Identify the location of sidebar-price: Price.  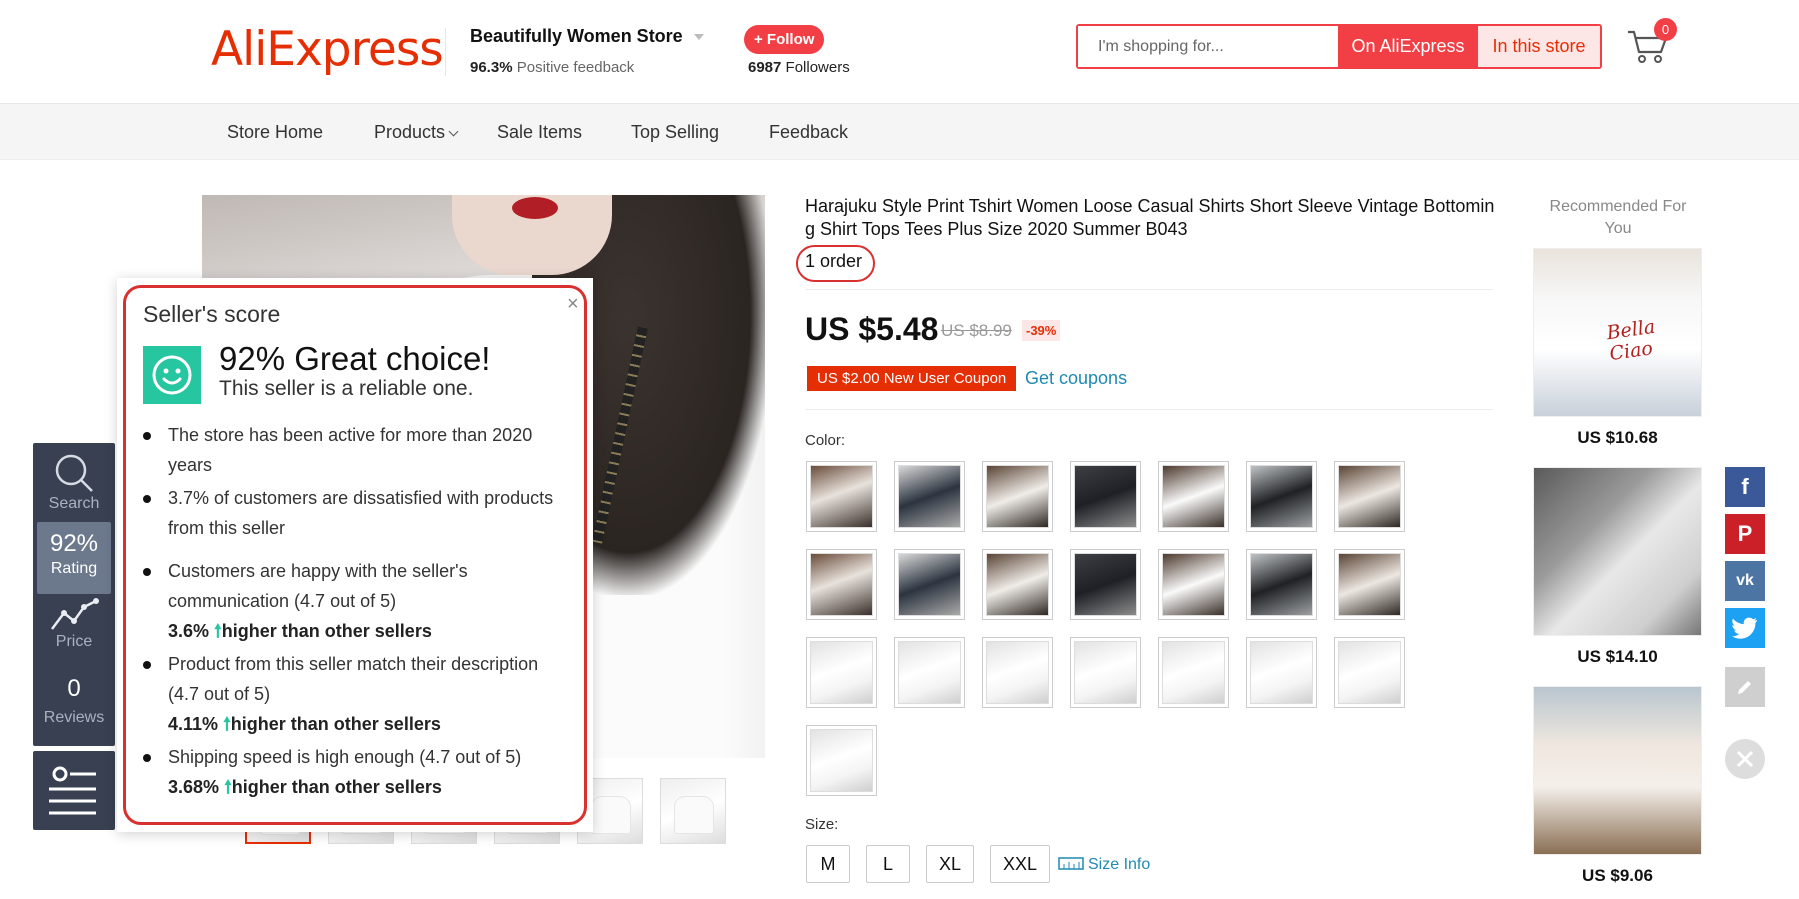
(74, 624).